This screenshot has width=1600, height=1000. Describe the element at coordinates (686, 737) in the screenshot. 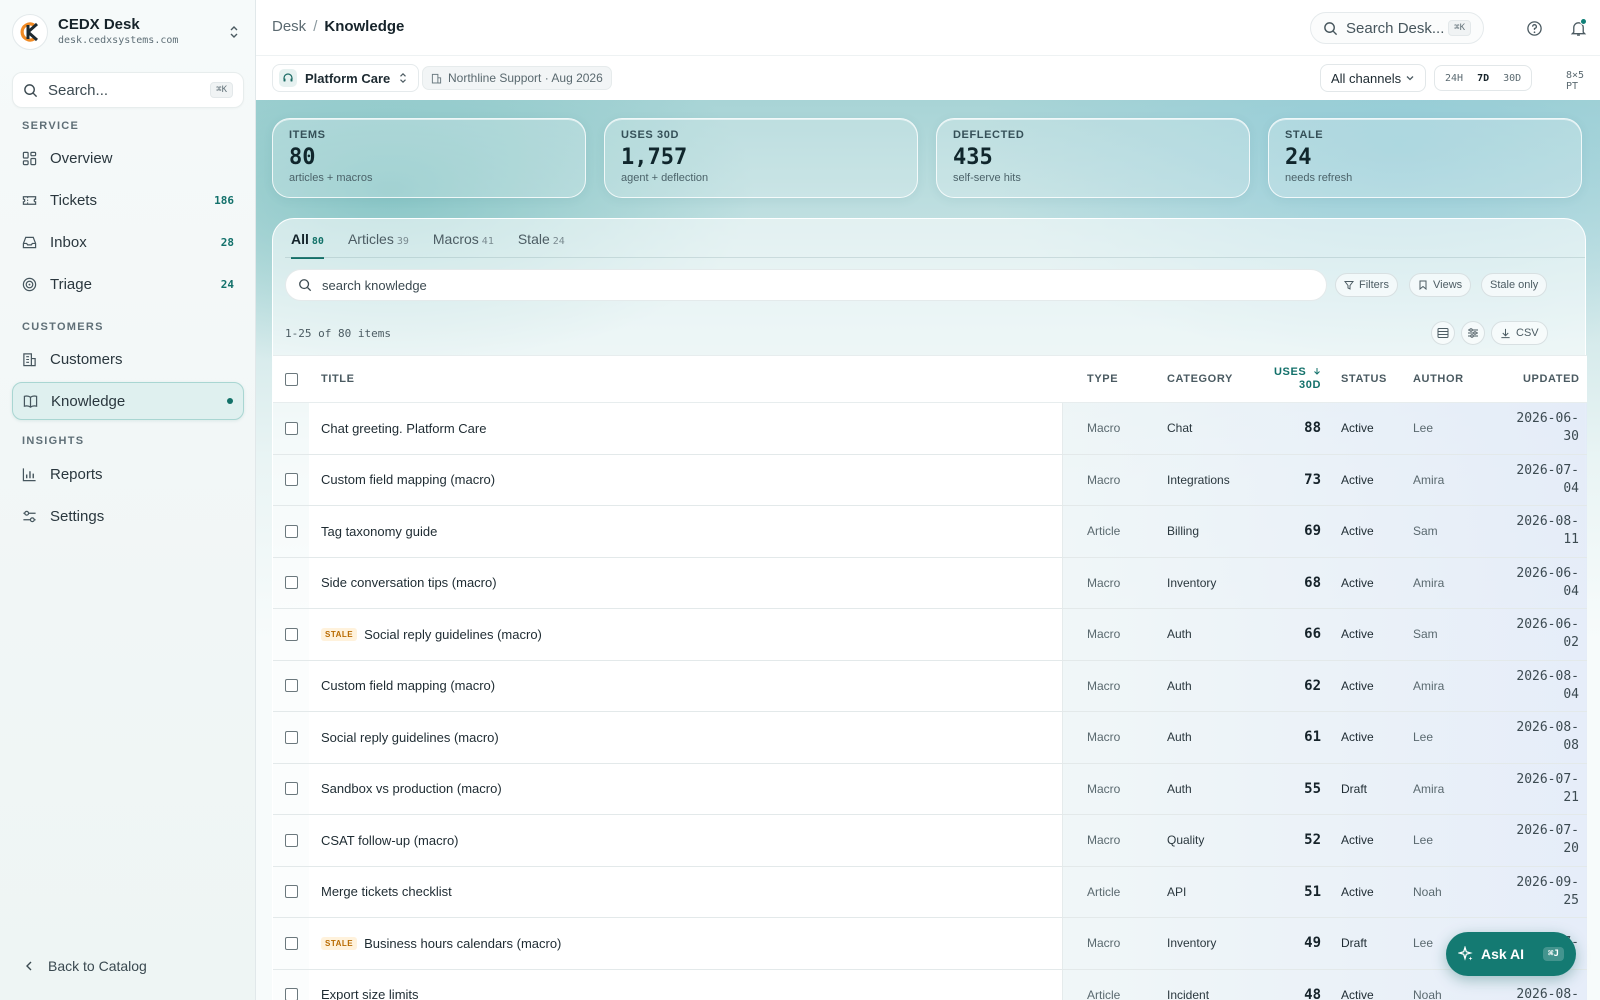

I see `row-title-cell: Social reply guidelines (macro)` at that location.